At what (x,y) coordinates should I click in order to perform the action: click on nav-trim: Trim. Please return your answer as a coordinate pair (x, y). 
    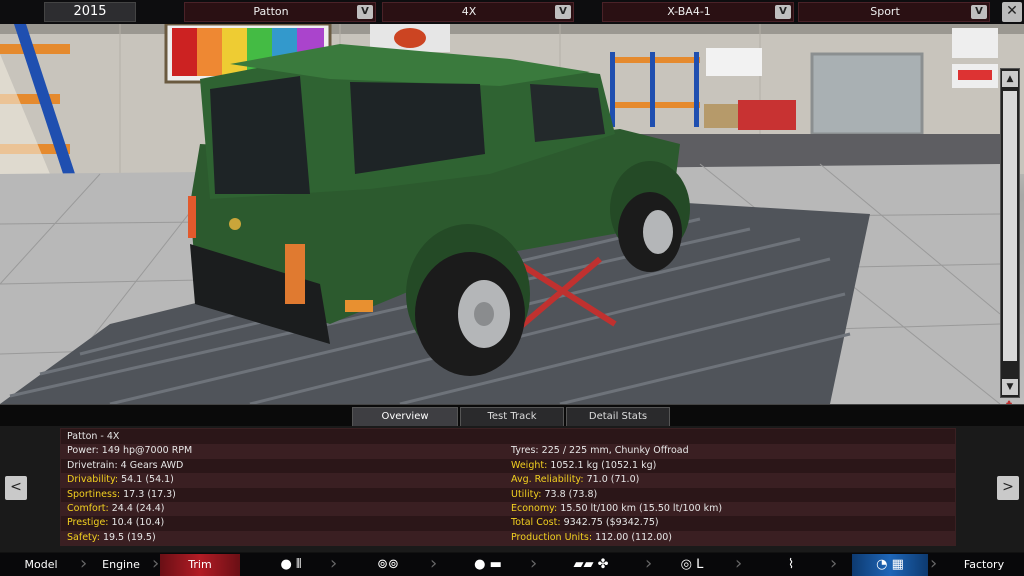
    Looking at the image, I should click on (200, 565).